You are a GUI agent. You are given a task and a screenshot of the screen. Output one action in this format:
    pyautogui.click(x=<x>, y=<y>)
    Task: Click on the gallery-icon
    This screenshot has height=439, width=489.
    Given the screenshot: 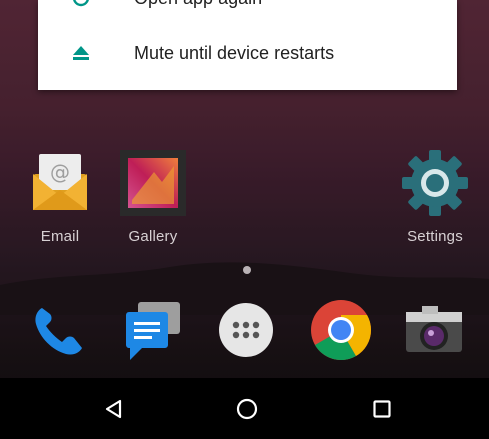 What is the action you would take?
    pyautogui.click(x=153, y=183)
    